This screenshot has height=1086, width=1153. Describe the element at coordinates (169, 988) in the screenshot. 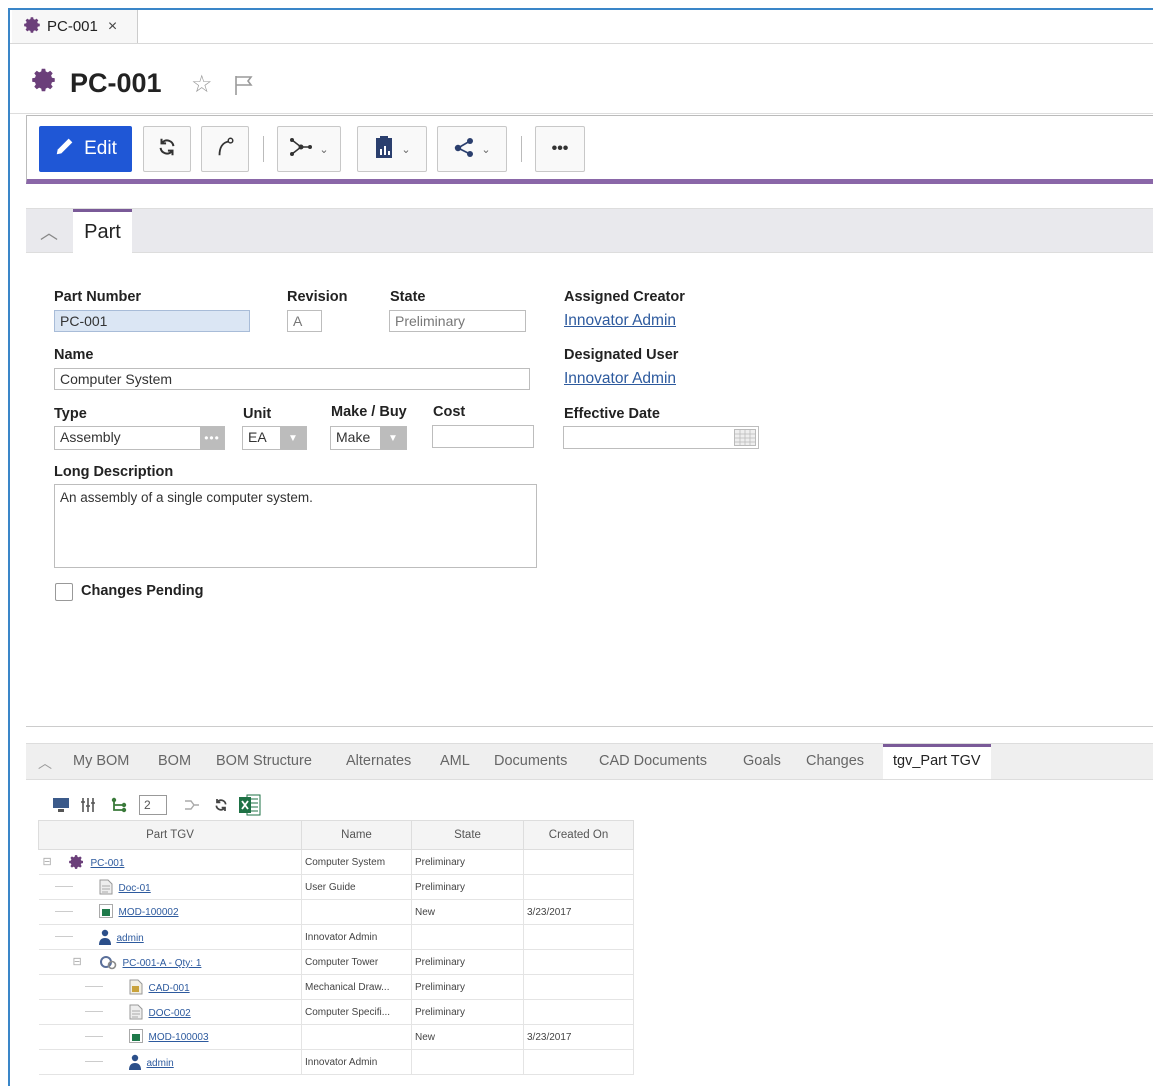

I see `item-link: CAD-001` at that location.